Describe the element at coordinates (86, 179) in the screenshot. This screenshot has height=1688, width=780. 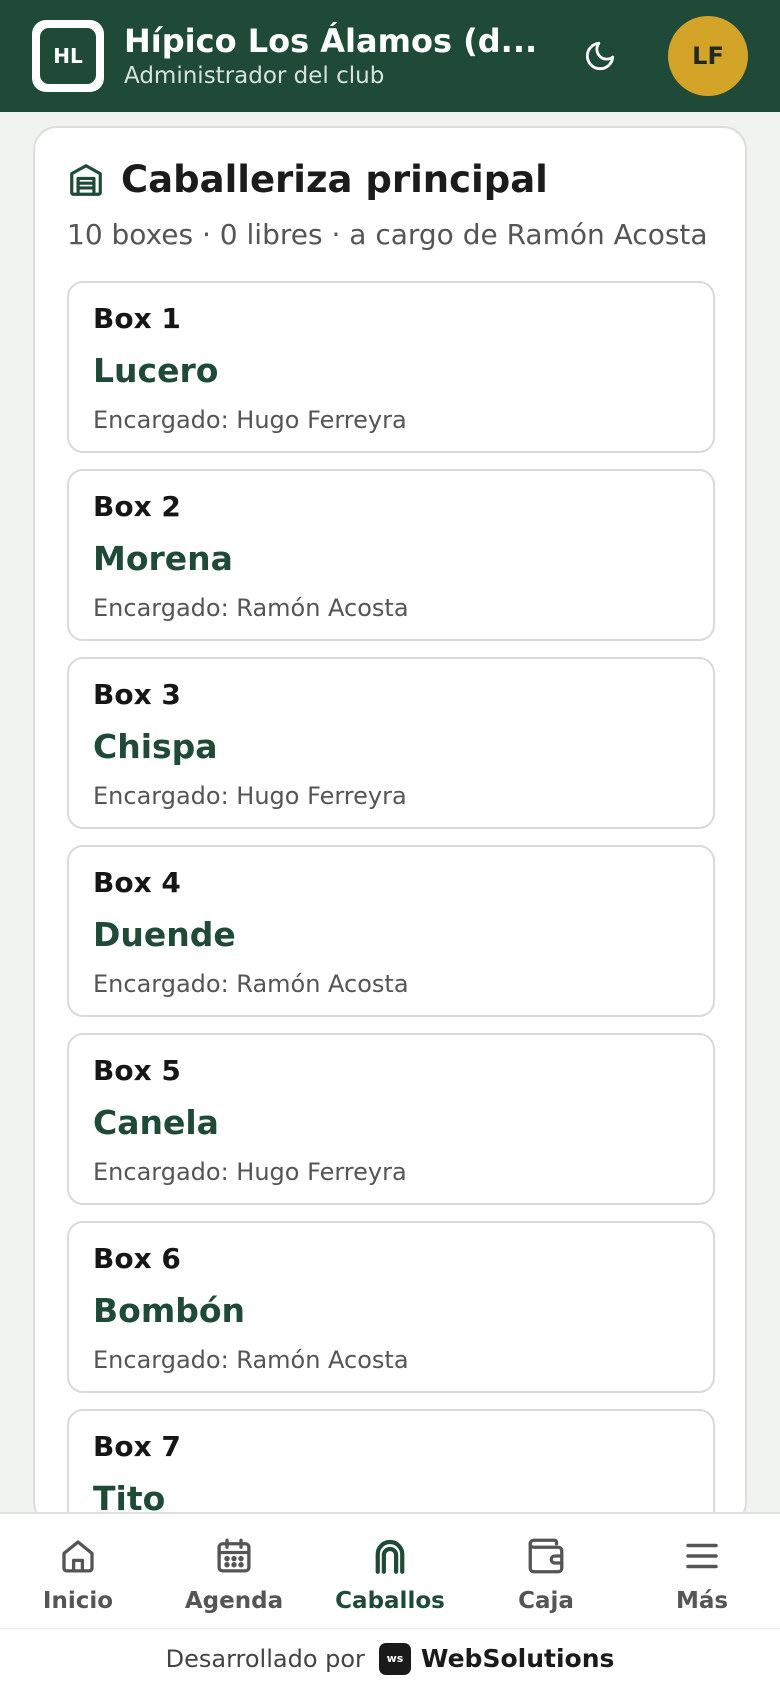
I see `warehouse-icon` at that location.